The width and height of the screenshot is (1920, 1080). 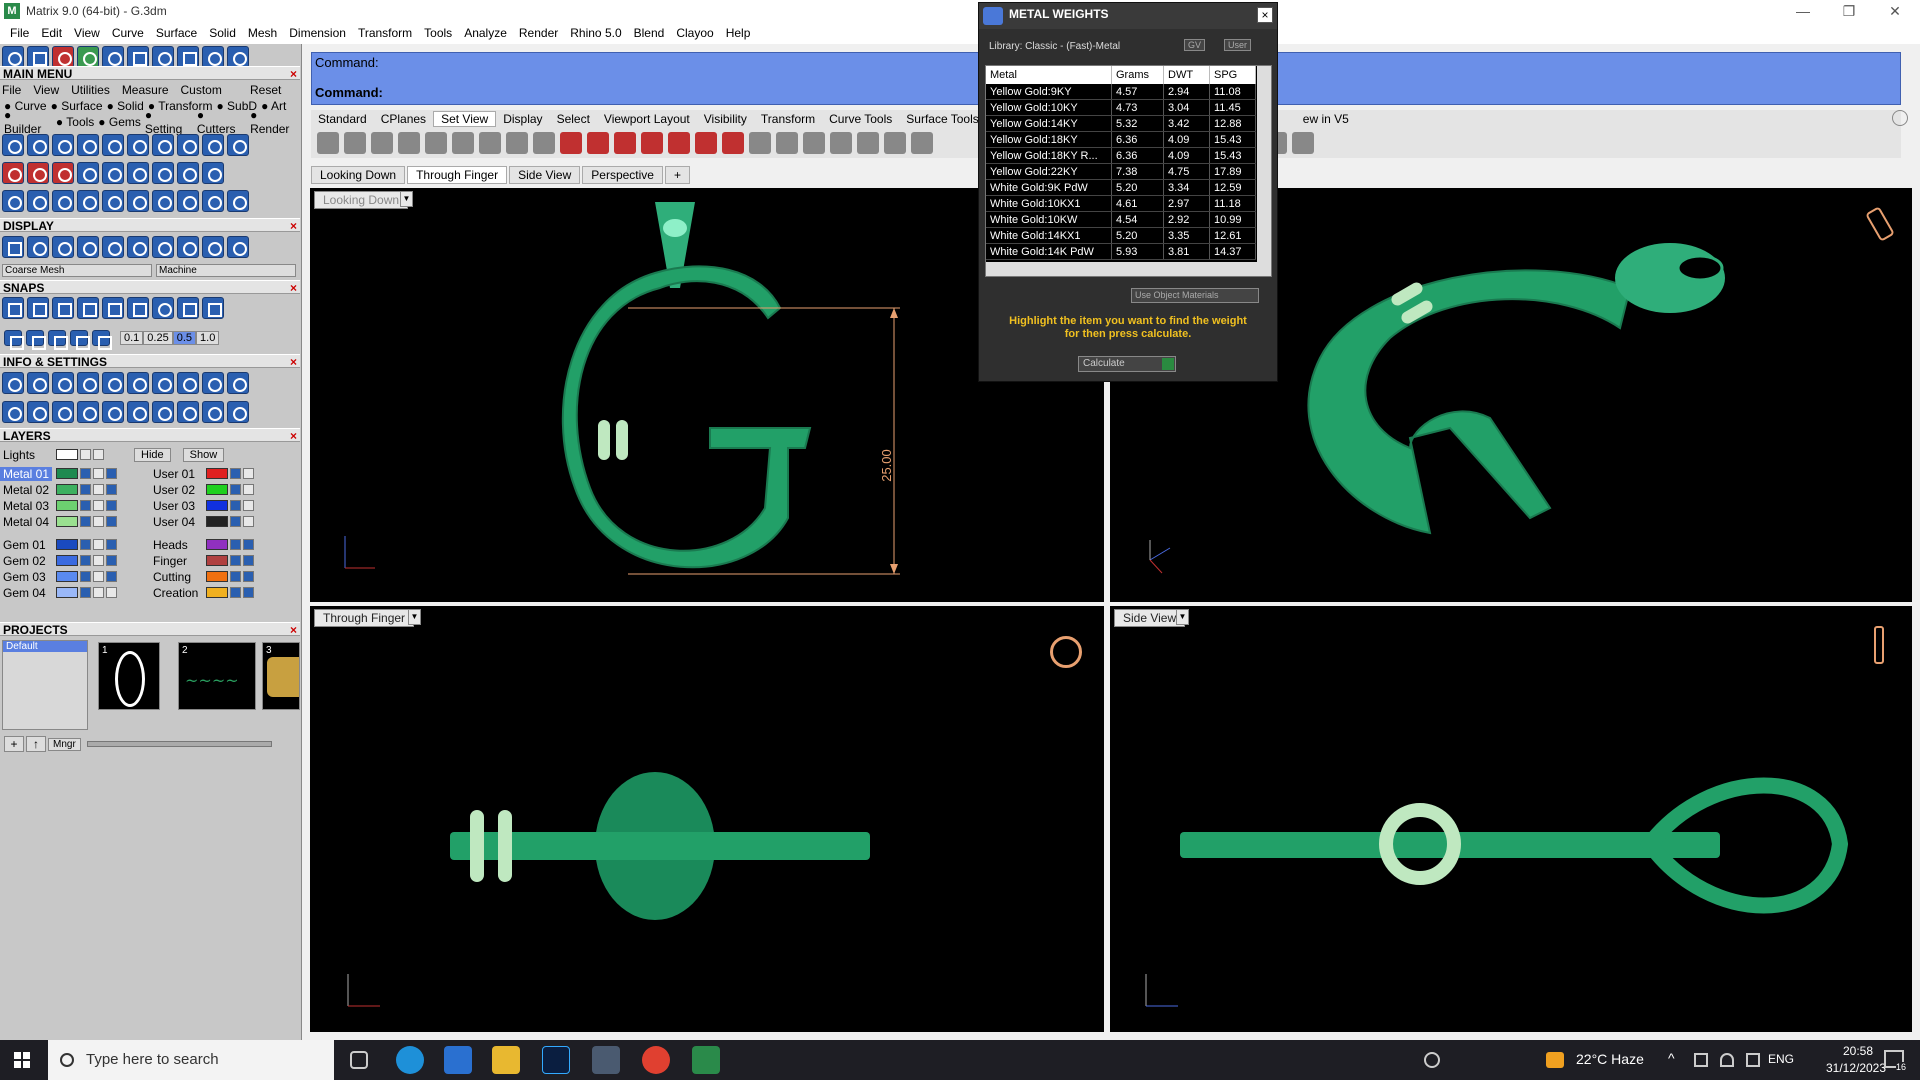 I want to click on wifi-icon, so click(x=1727, y=1060).